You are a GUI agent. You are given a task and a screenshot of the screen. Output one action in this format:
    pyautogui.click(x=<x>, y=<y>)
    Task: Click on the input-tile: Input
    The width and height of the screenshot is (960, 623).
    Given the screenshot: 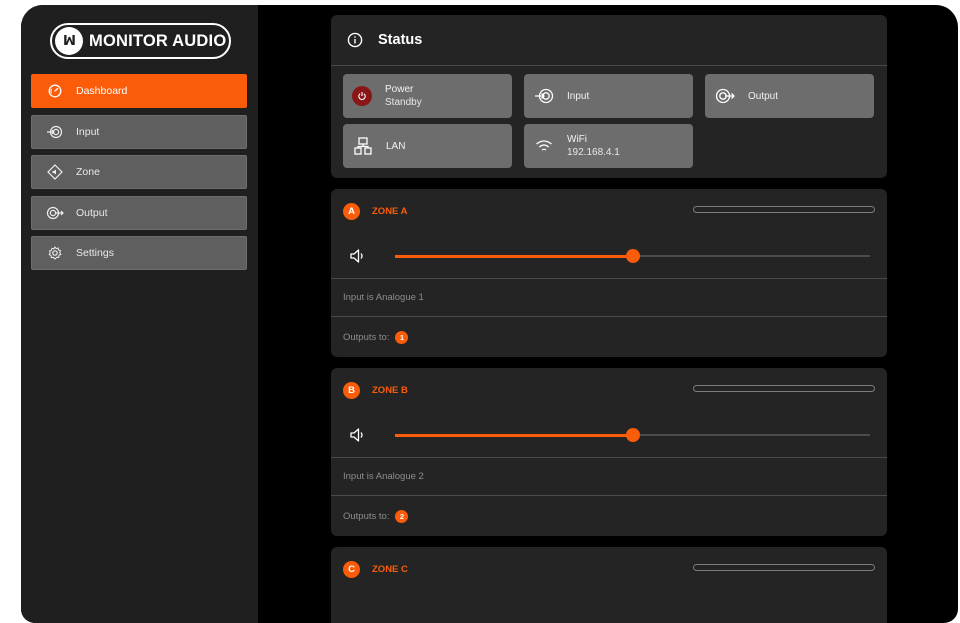 What is the action you would take?
    pyautogui.click(x=608, y=96)
    